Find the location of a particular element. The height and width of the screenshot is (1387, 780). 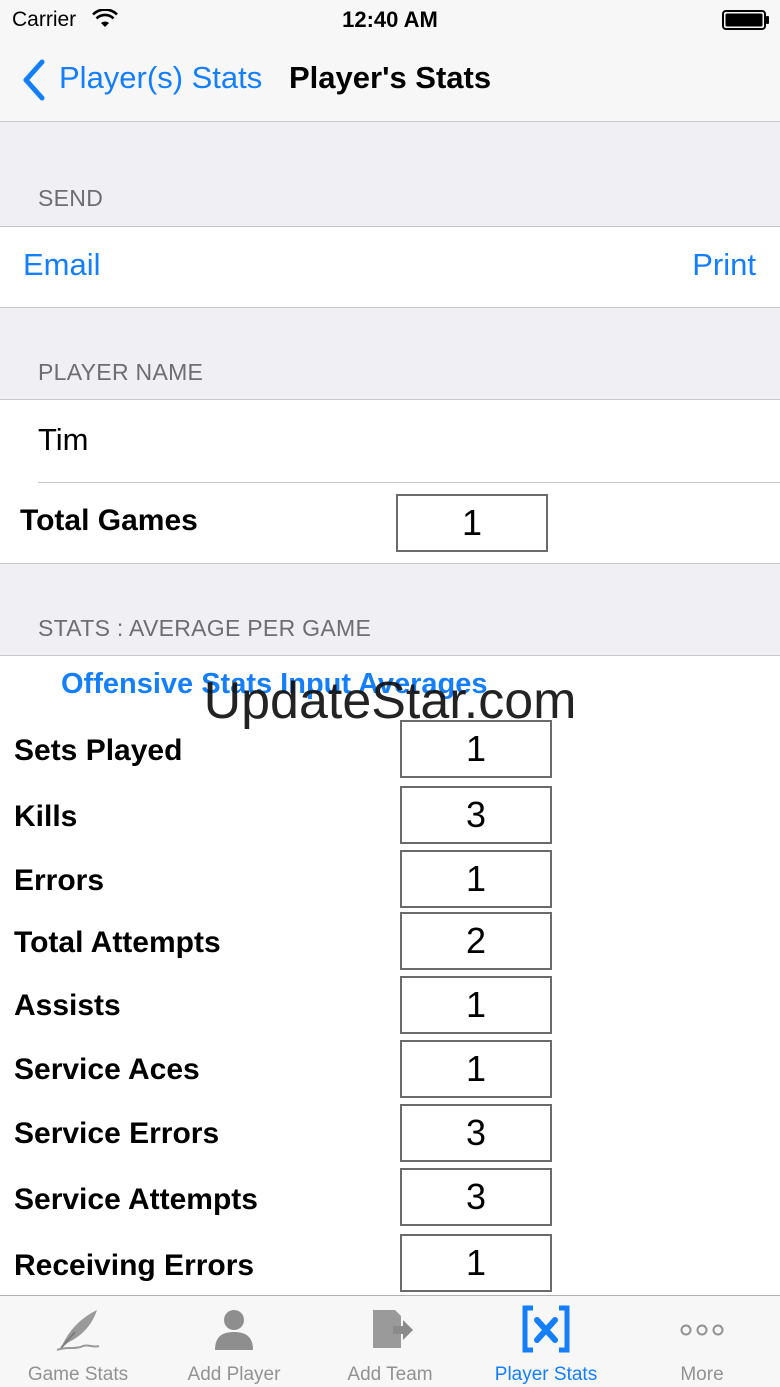

stat-label-total-attempts: Total Attempts is located at coordinates (117, 942).